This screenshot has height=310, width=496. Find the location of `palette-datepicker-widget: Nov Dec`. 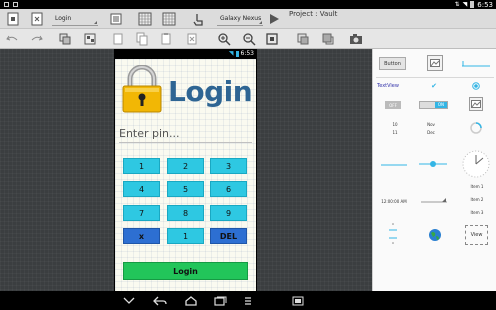

palette-datepicker-widget: Nov Dec is located at coordinates (431, 128).